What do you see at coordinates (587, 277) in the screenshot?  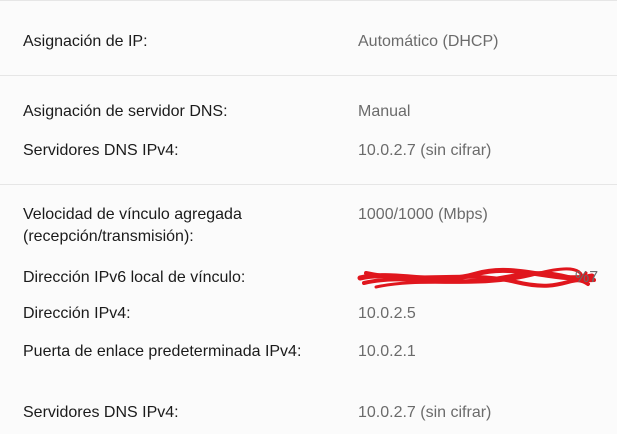 I see `ipv6-link-local-value-tail: %7` at bounding box center [587, 277].